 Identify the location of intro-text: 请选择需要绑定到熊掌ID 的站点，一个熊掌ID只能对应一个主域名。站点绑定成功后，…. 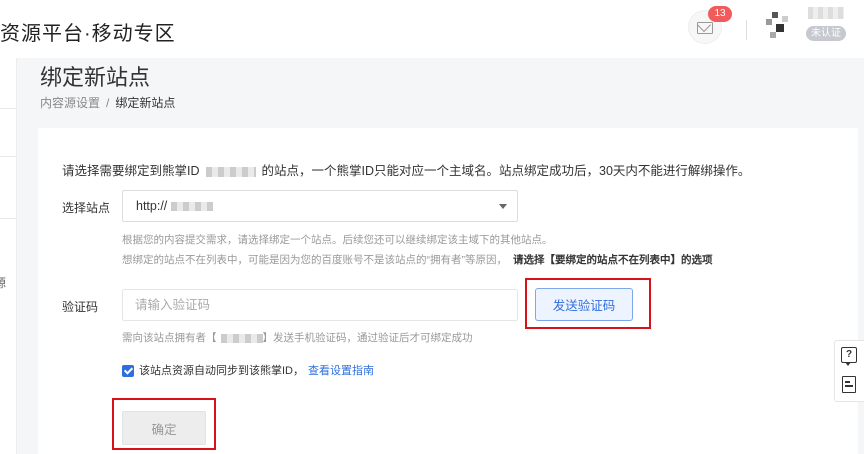
(406, 169).